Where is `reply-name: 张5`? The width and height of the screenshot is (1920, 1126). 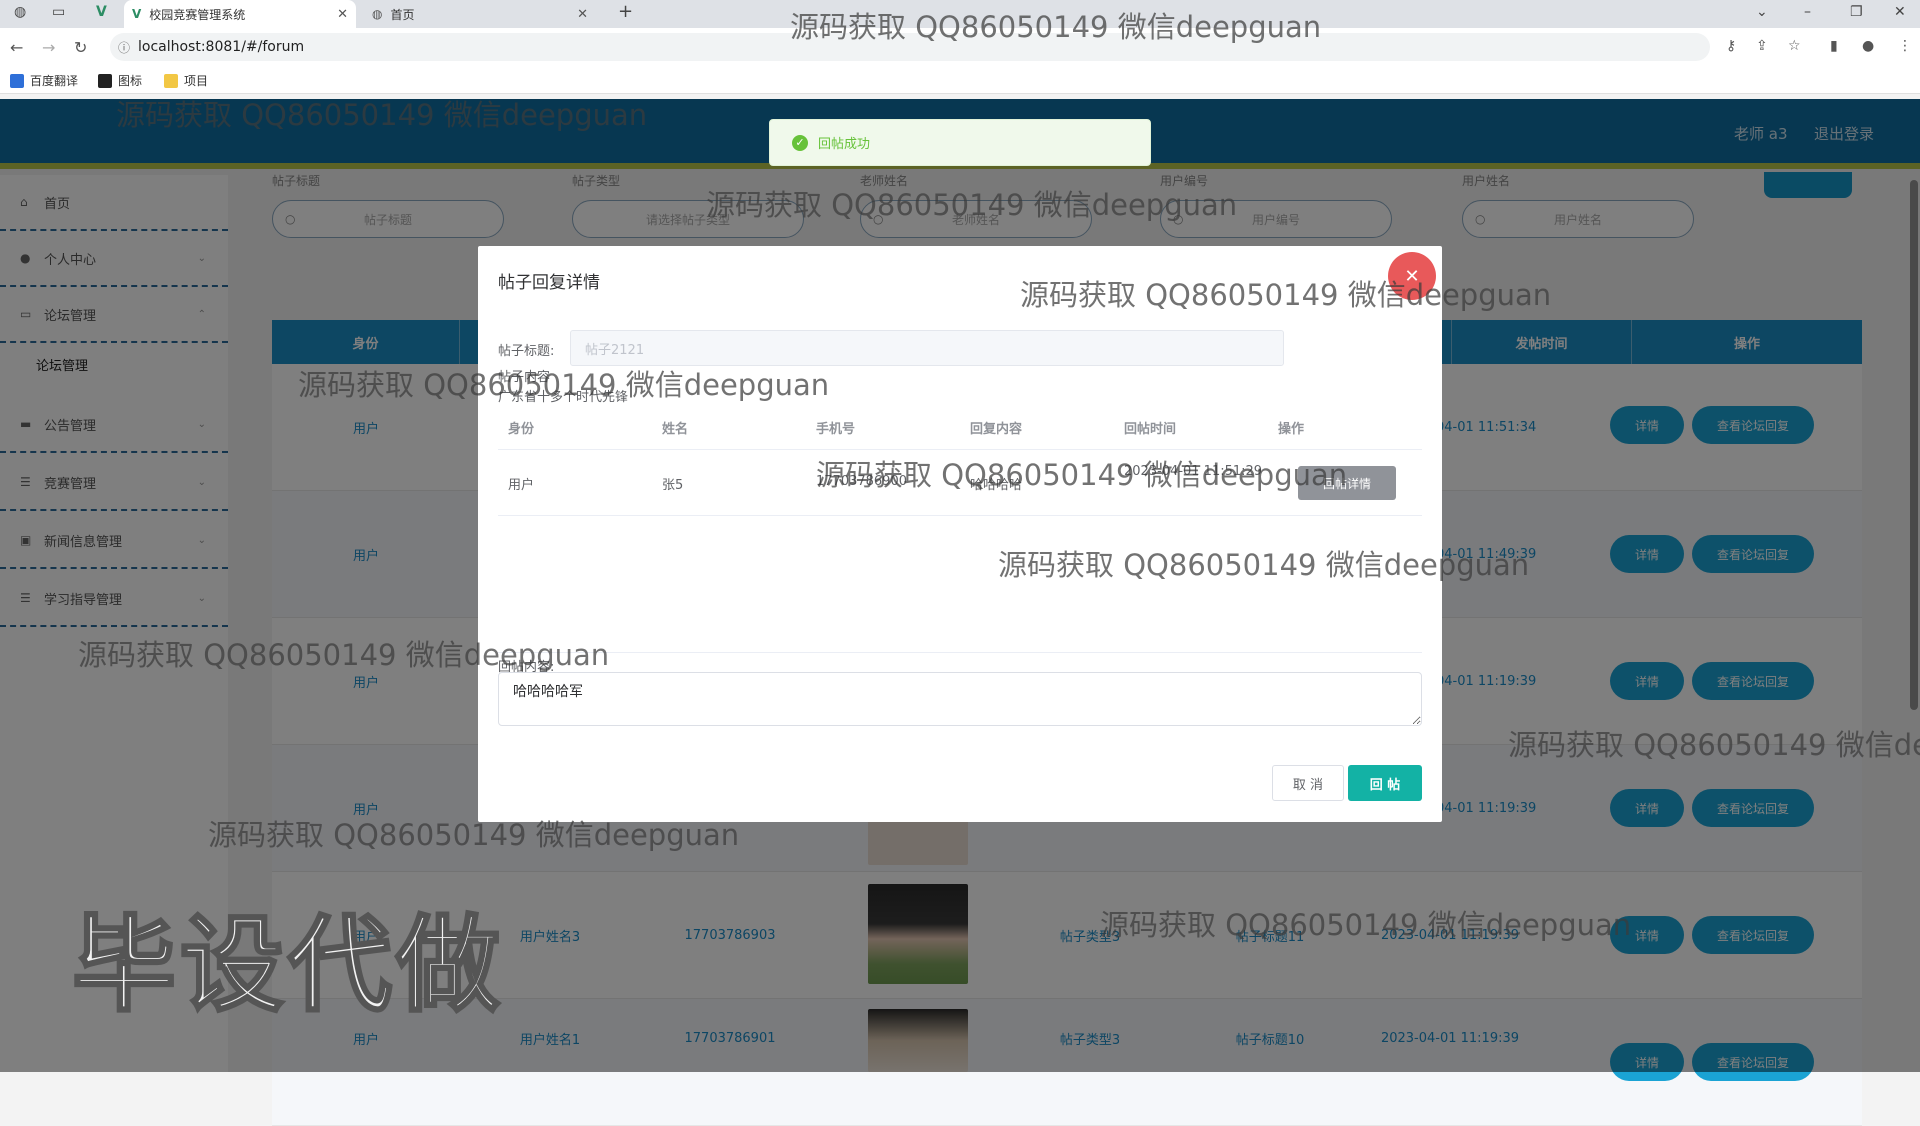 reply-name: 张5 is located at coordinates (673, 485).